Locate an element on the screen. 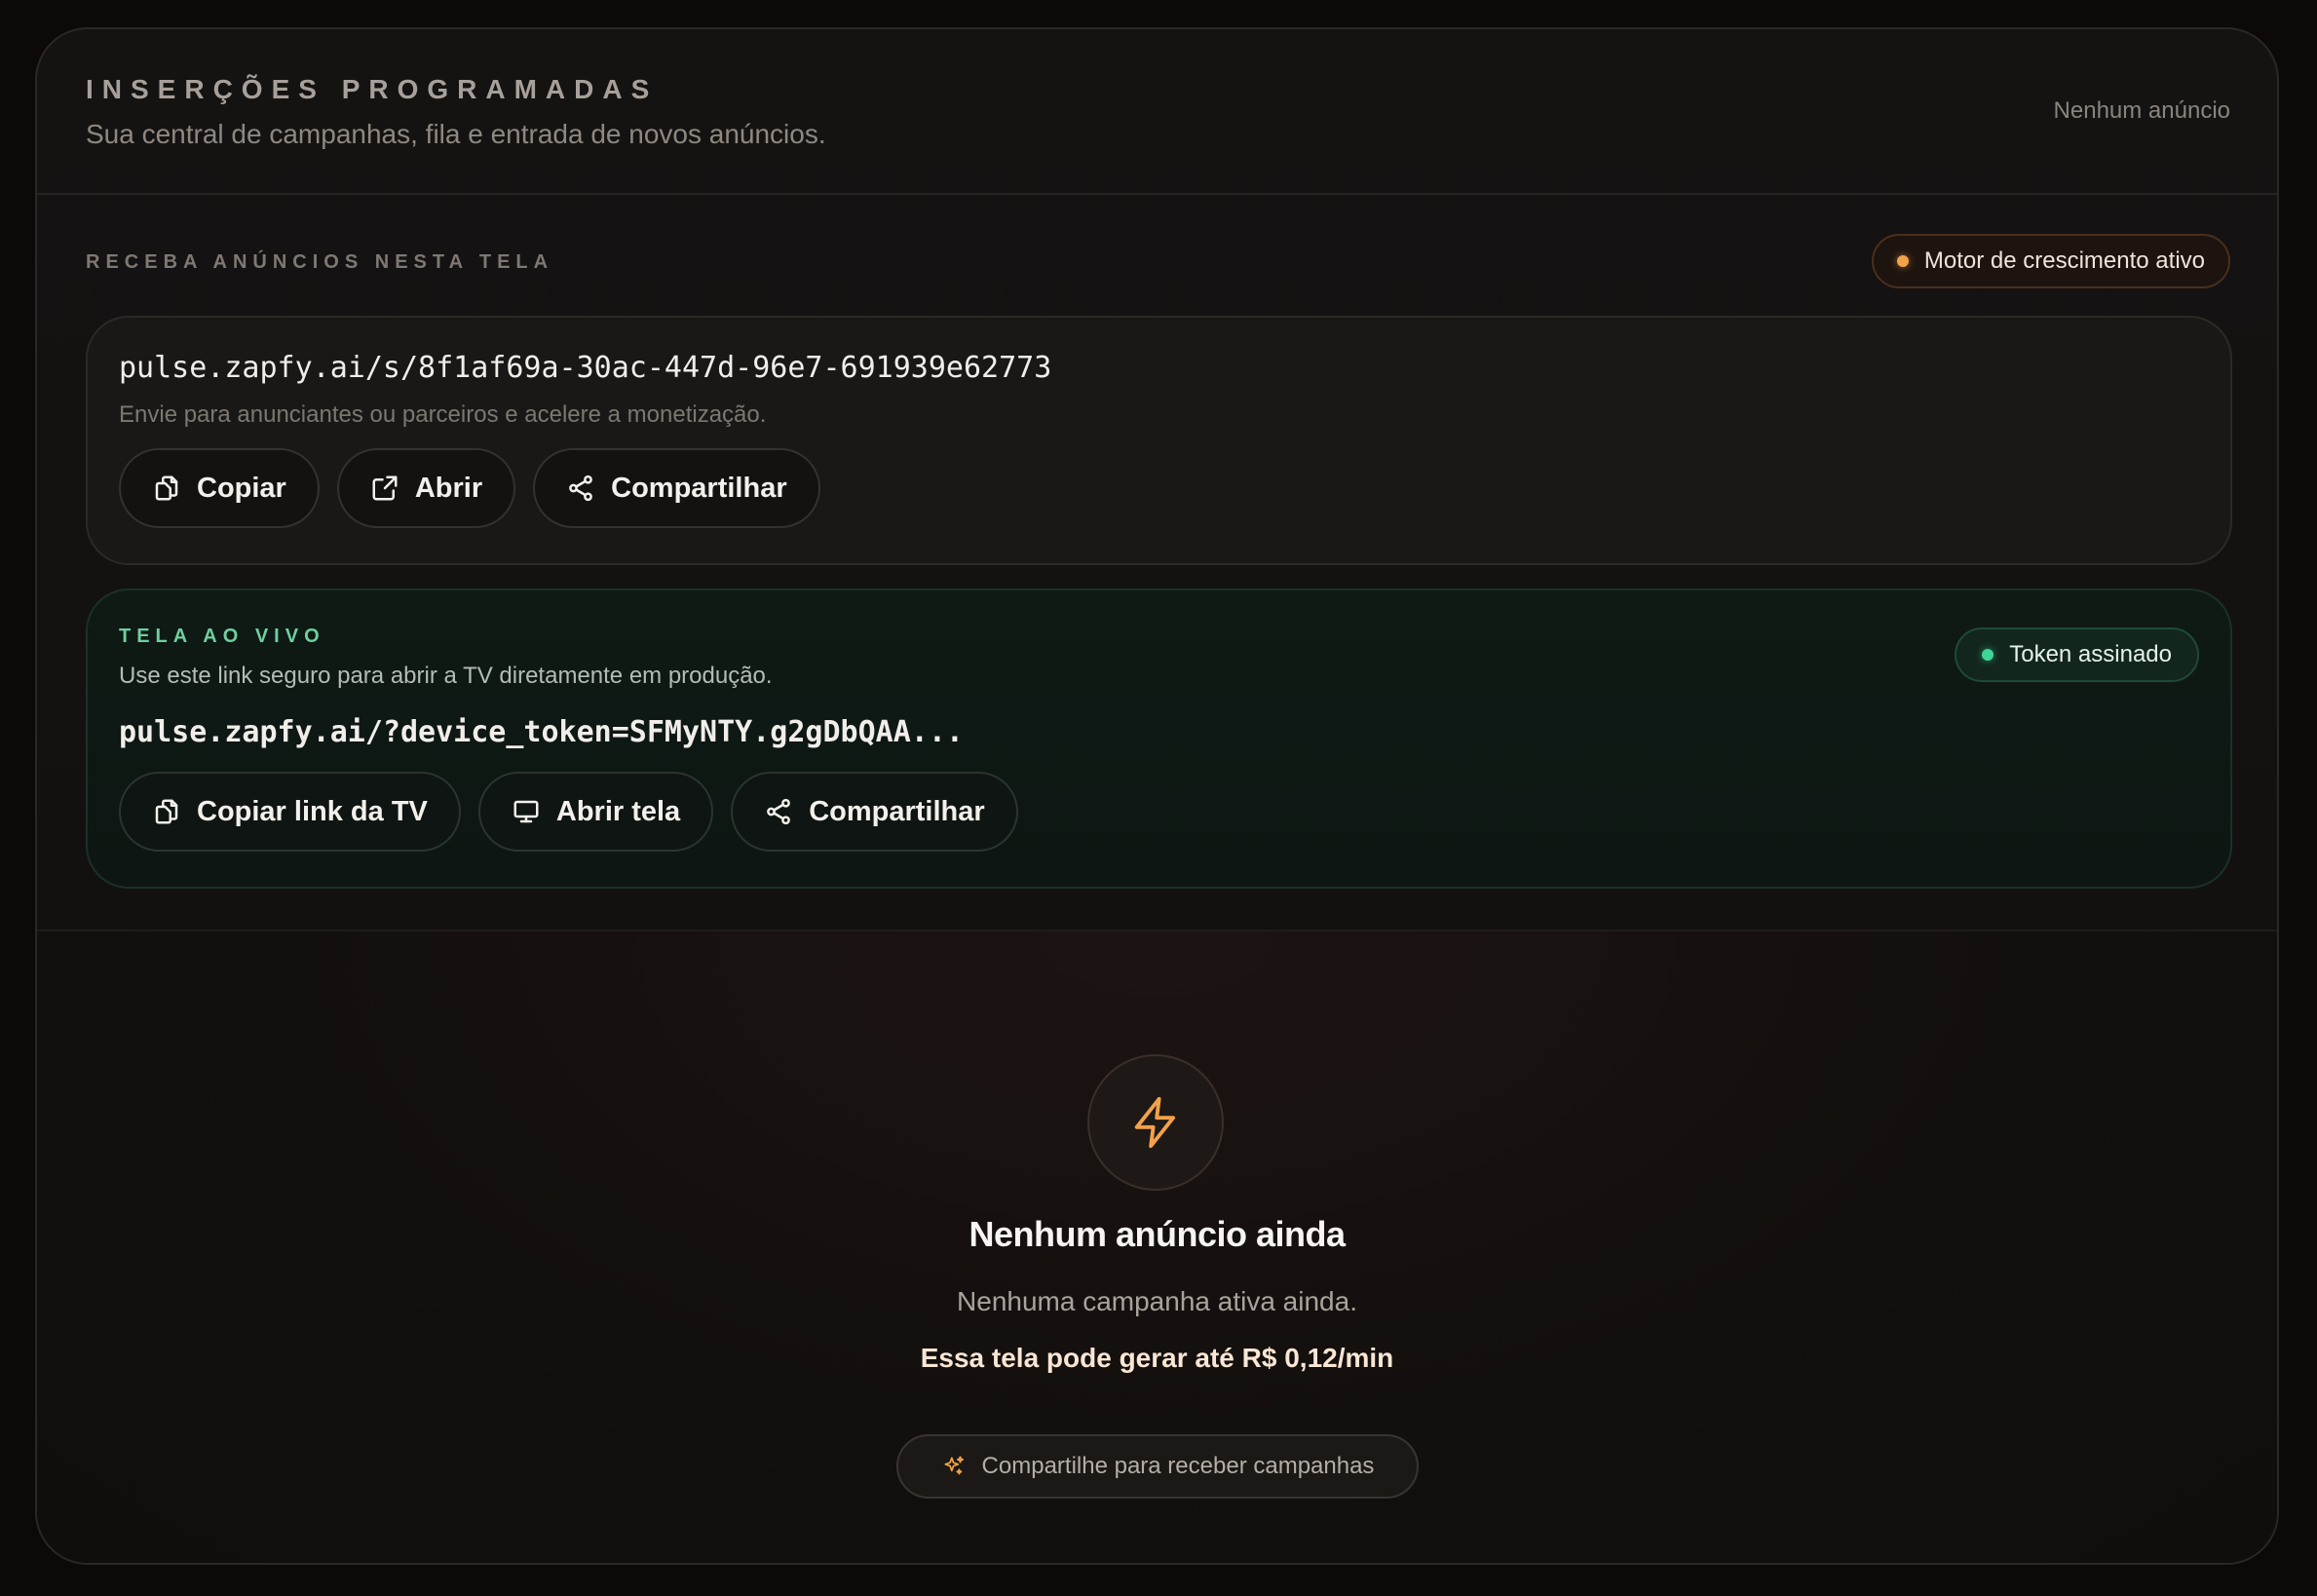 This screenshot has width=2317, height=1596. open-screen-button: Abrir tela is located at coordinates (595, 812).